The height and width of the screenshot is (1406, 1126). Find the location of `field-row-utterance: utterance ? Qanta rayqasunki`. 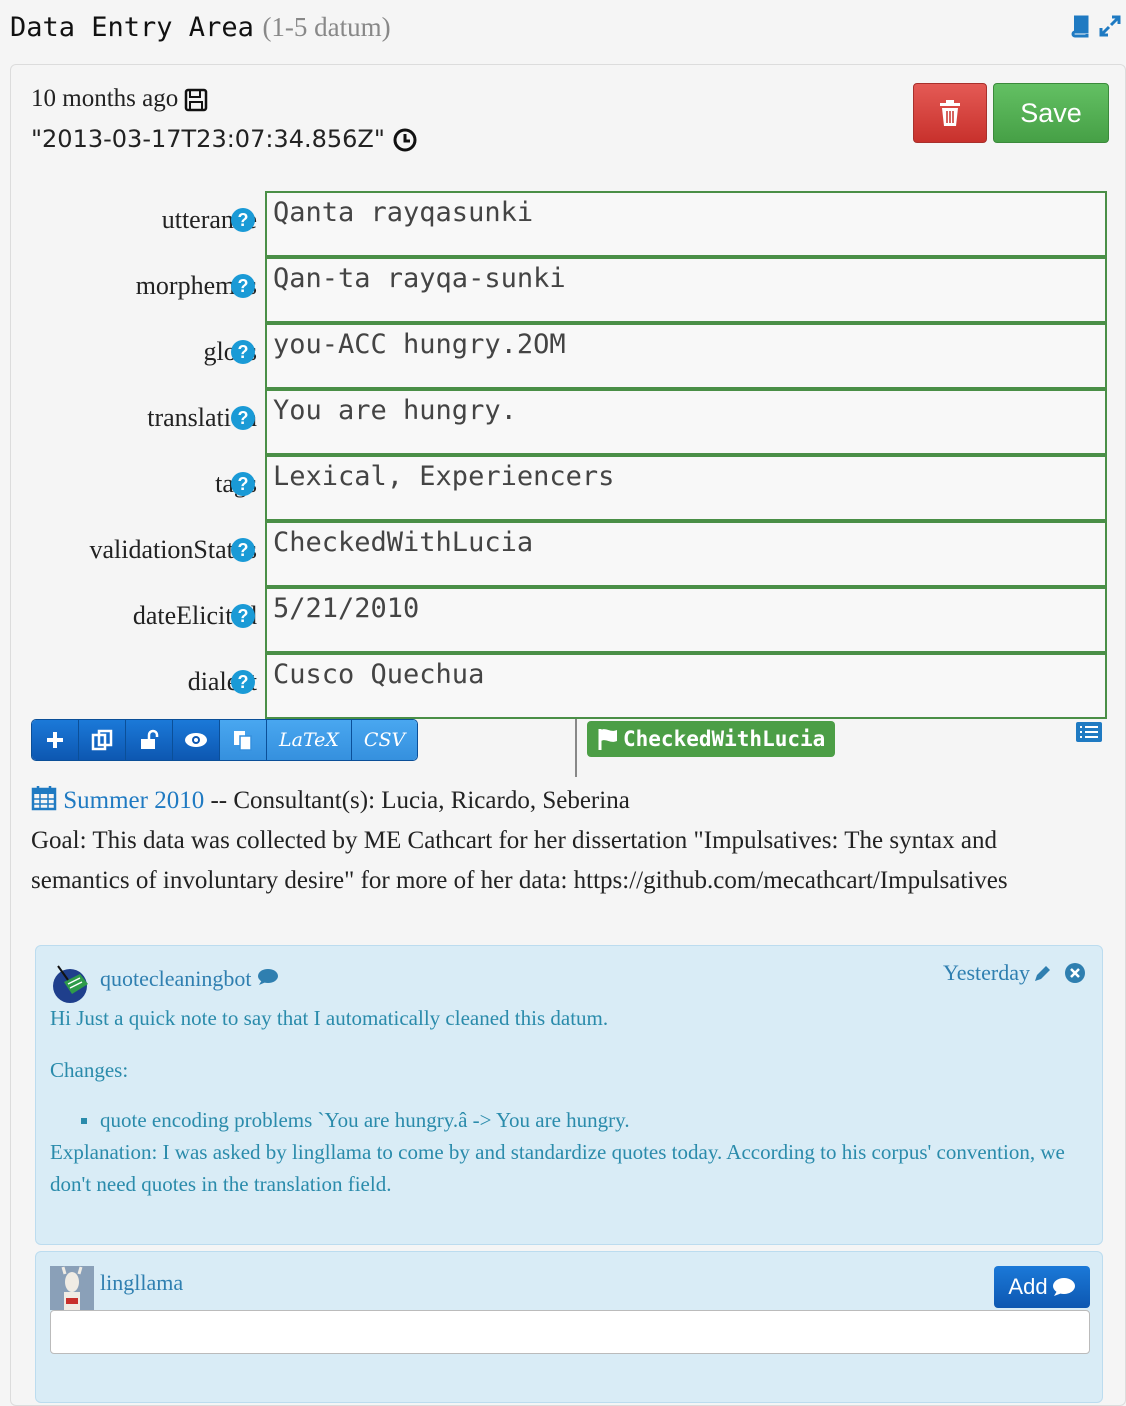

field-row-utterance: utterance ? Qanta rayqasunki is located at coordinates (568, 224).